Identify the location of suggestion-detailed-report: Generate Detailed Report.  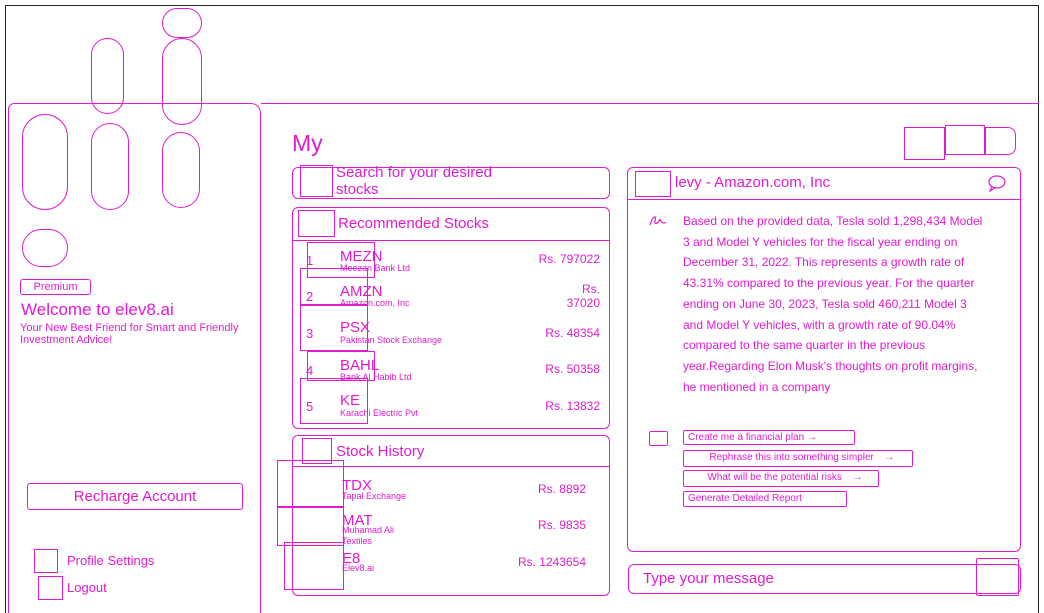
(765, 499).